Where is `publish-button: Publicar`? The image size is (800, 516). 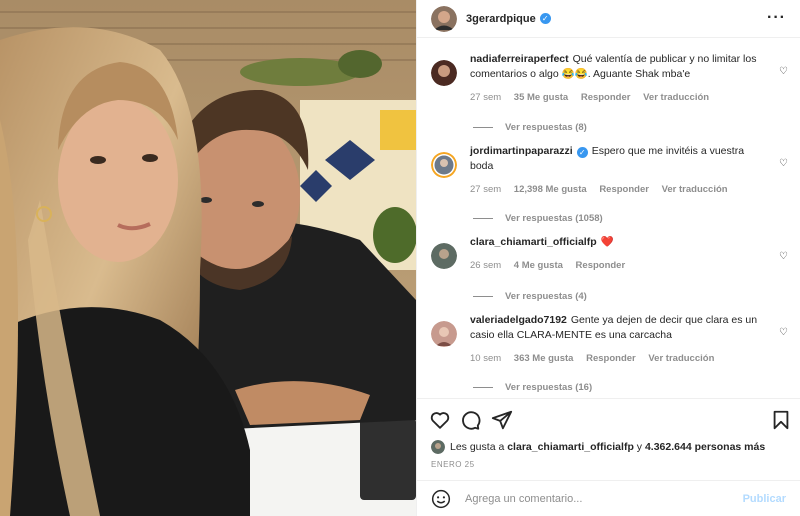 publish-button: Publicar is located at coordinates (764, 499).